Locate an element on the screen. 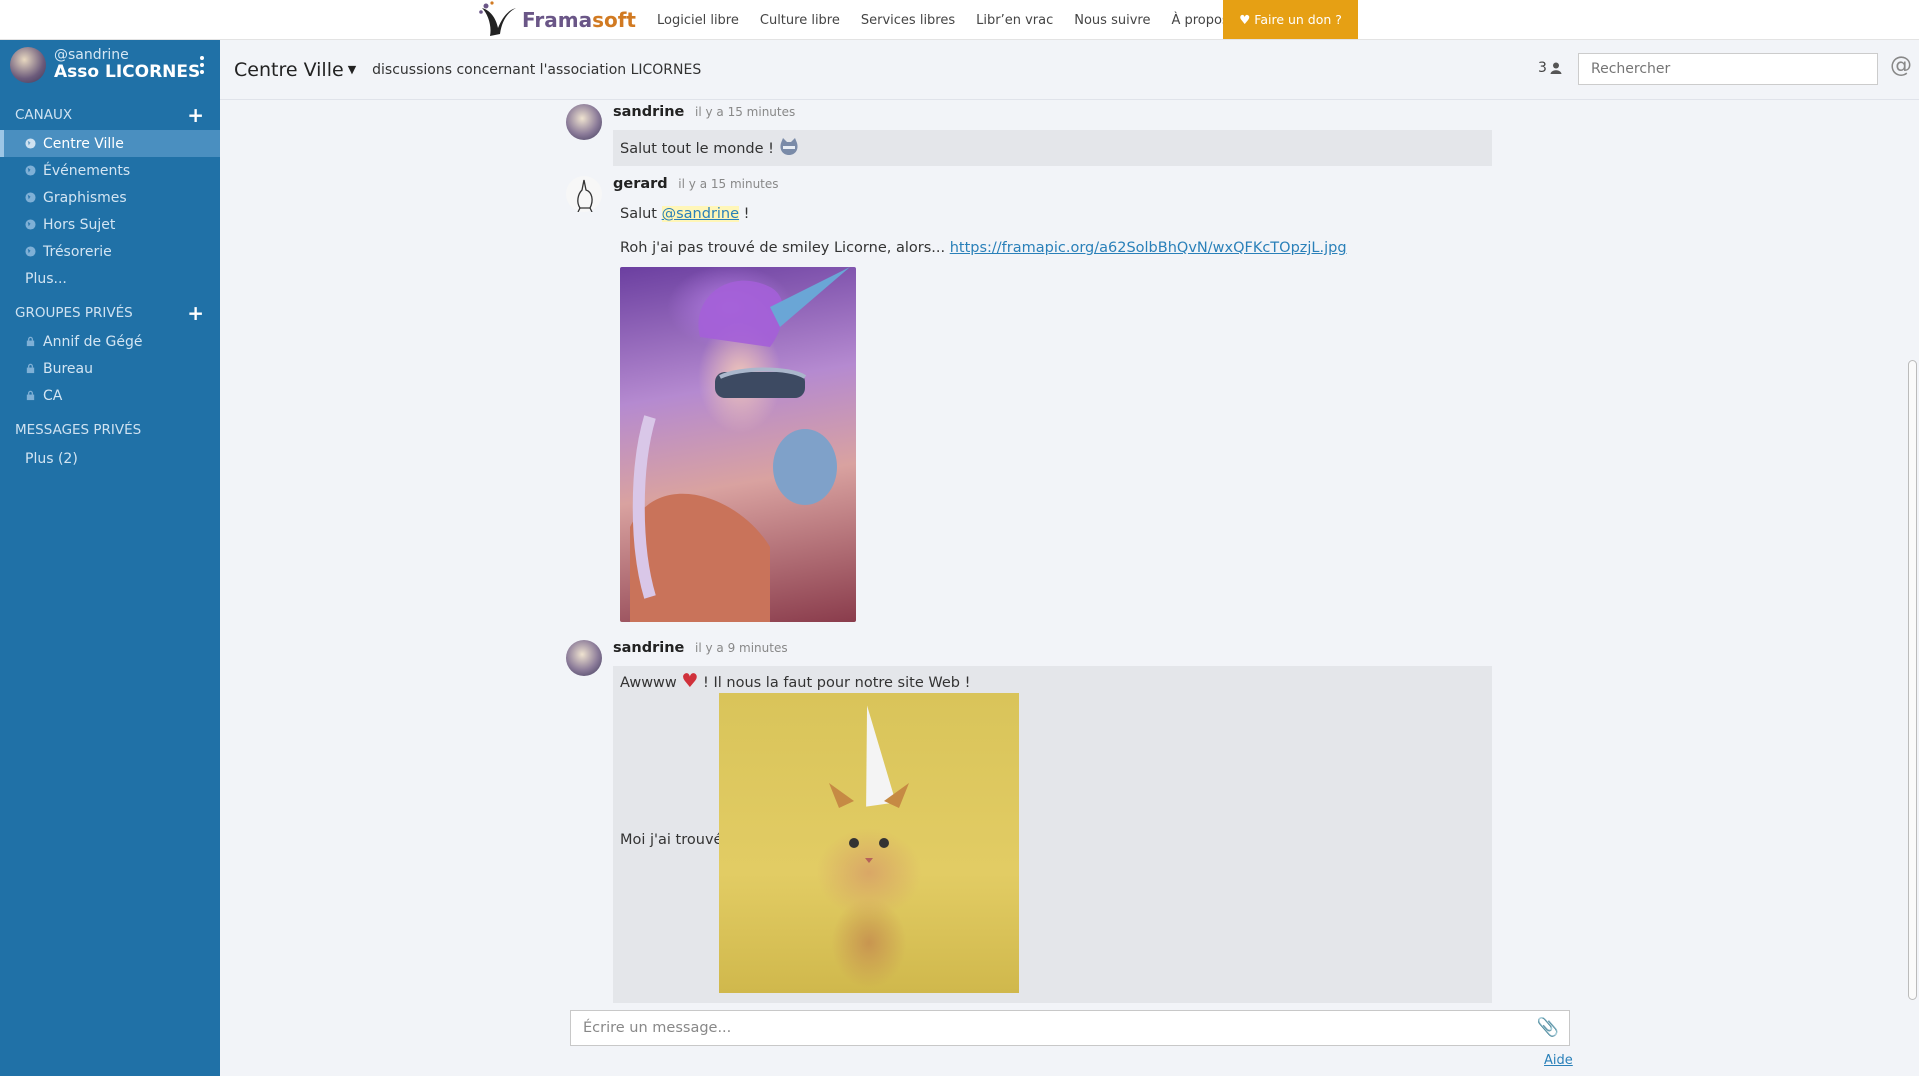 The image size is (1919, 1076). team-names: @sandrine Asso LICORNES is located at coordinates (127, 64).